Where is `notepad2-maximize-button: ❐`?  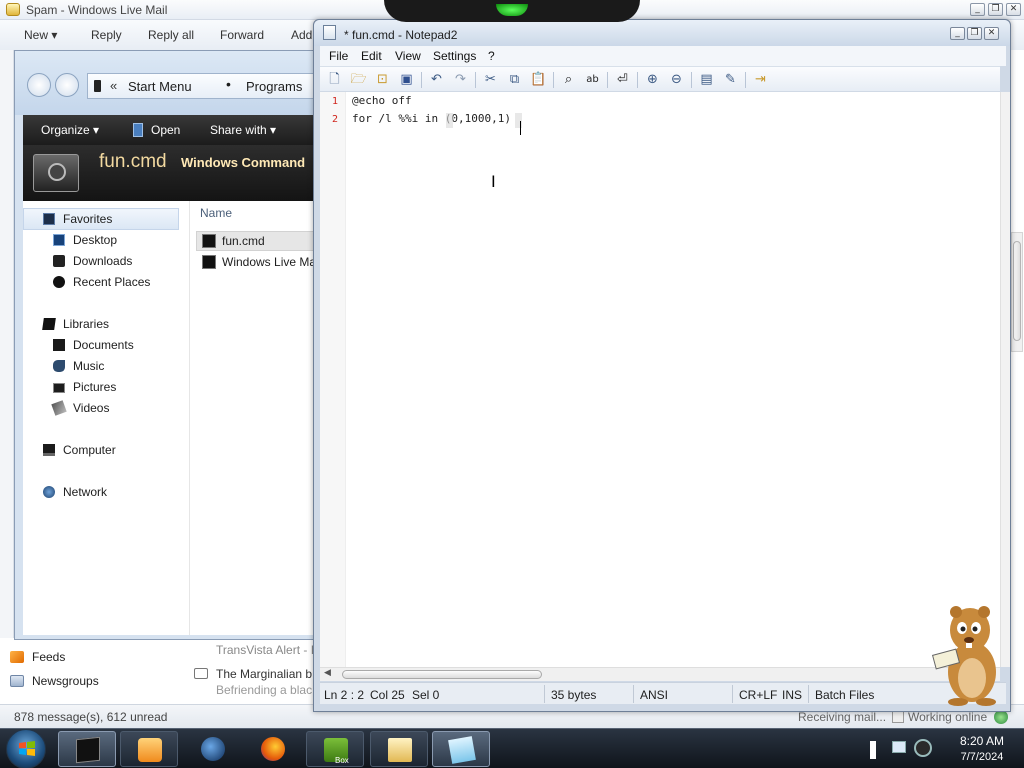
notepad2-maximize-button: ❐ is located at coordinates (974, 33).